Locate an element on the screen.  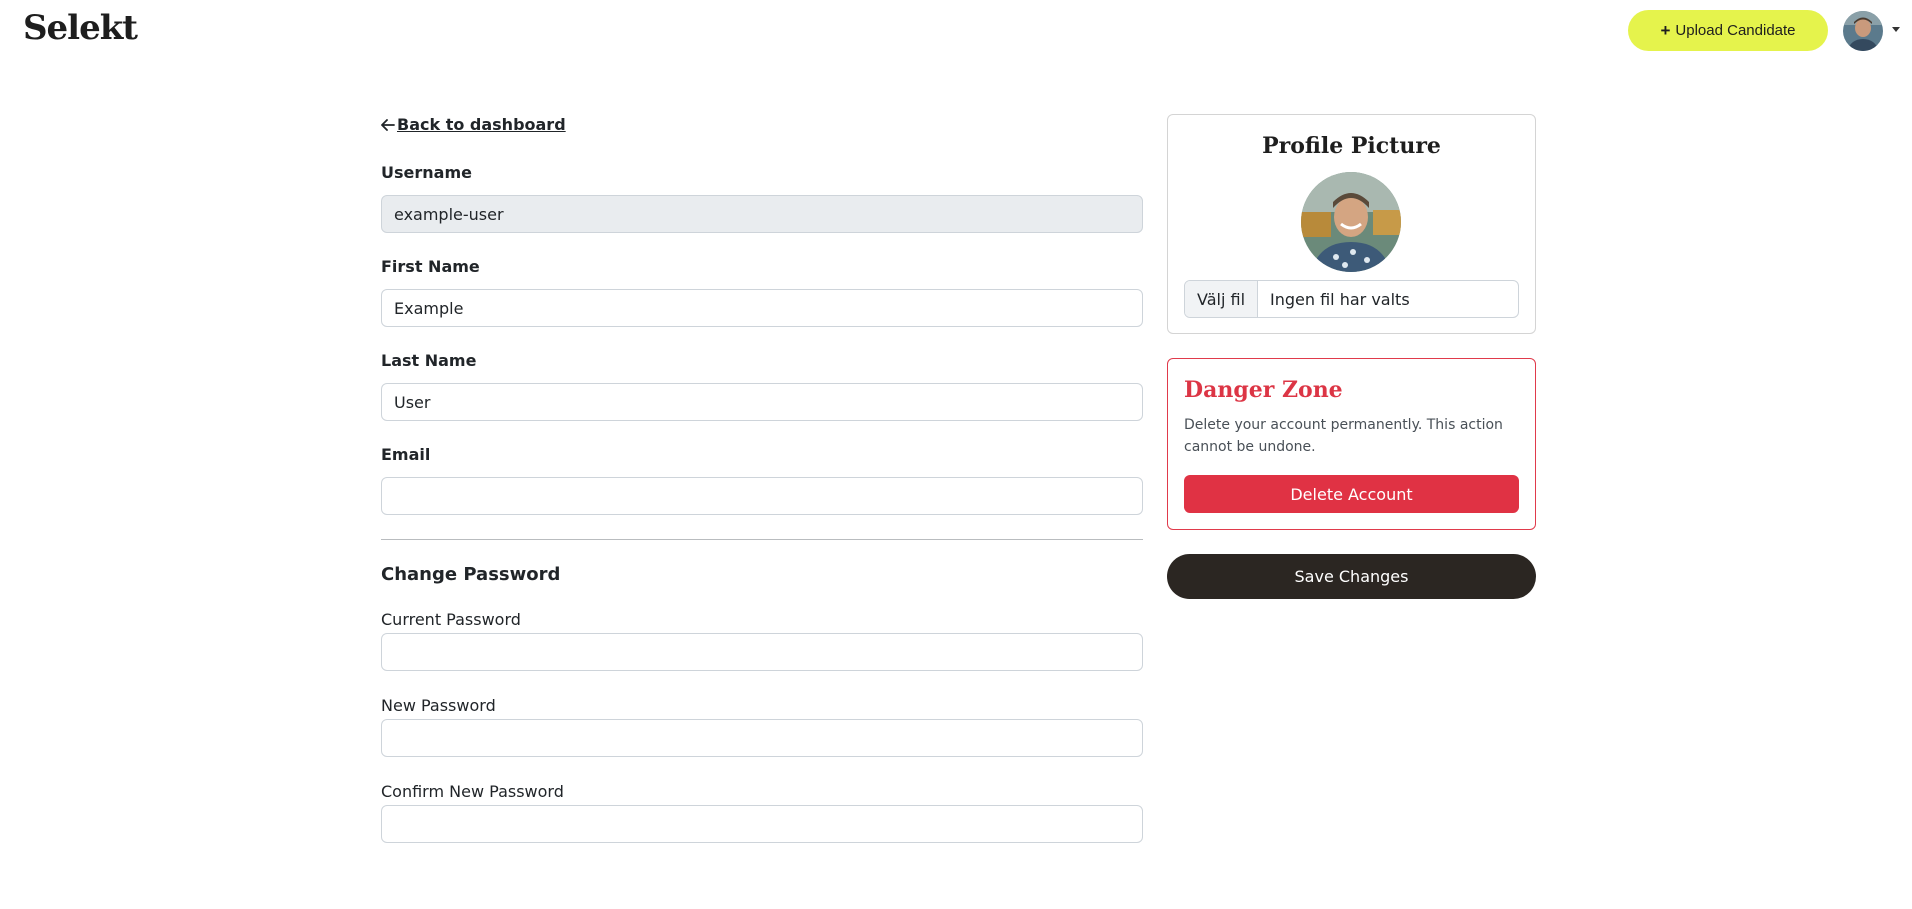
avatar-photo-icon is located at coordinates (1863, 31).